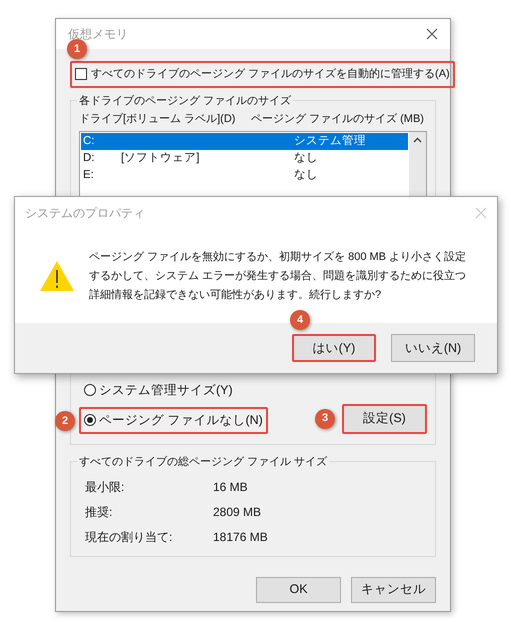 This screenshot has height=622, width=511. What do you see at coordinates (300, 320) in the screenshot?
I see `step-number-badge: 4` at bounding box center [300, 320].